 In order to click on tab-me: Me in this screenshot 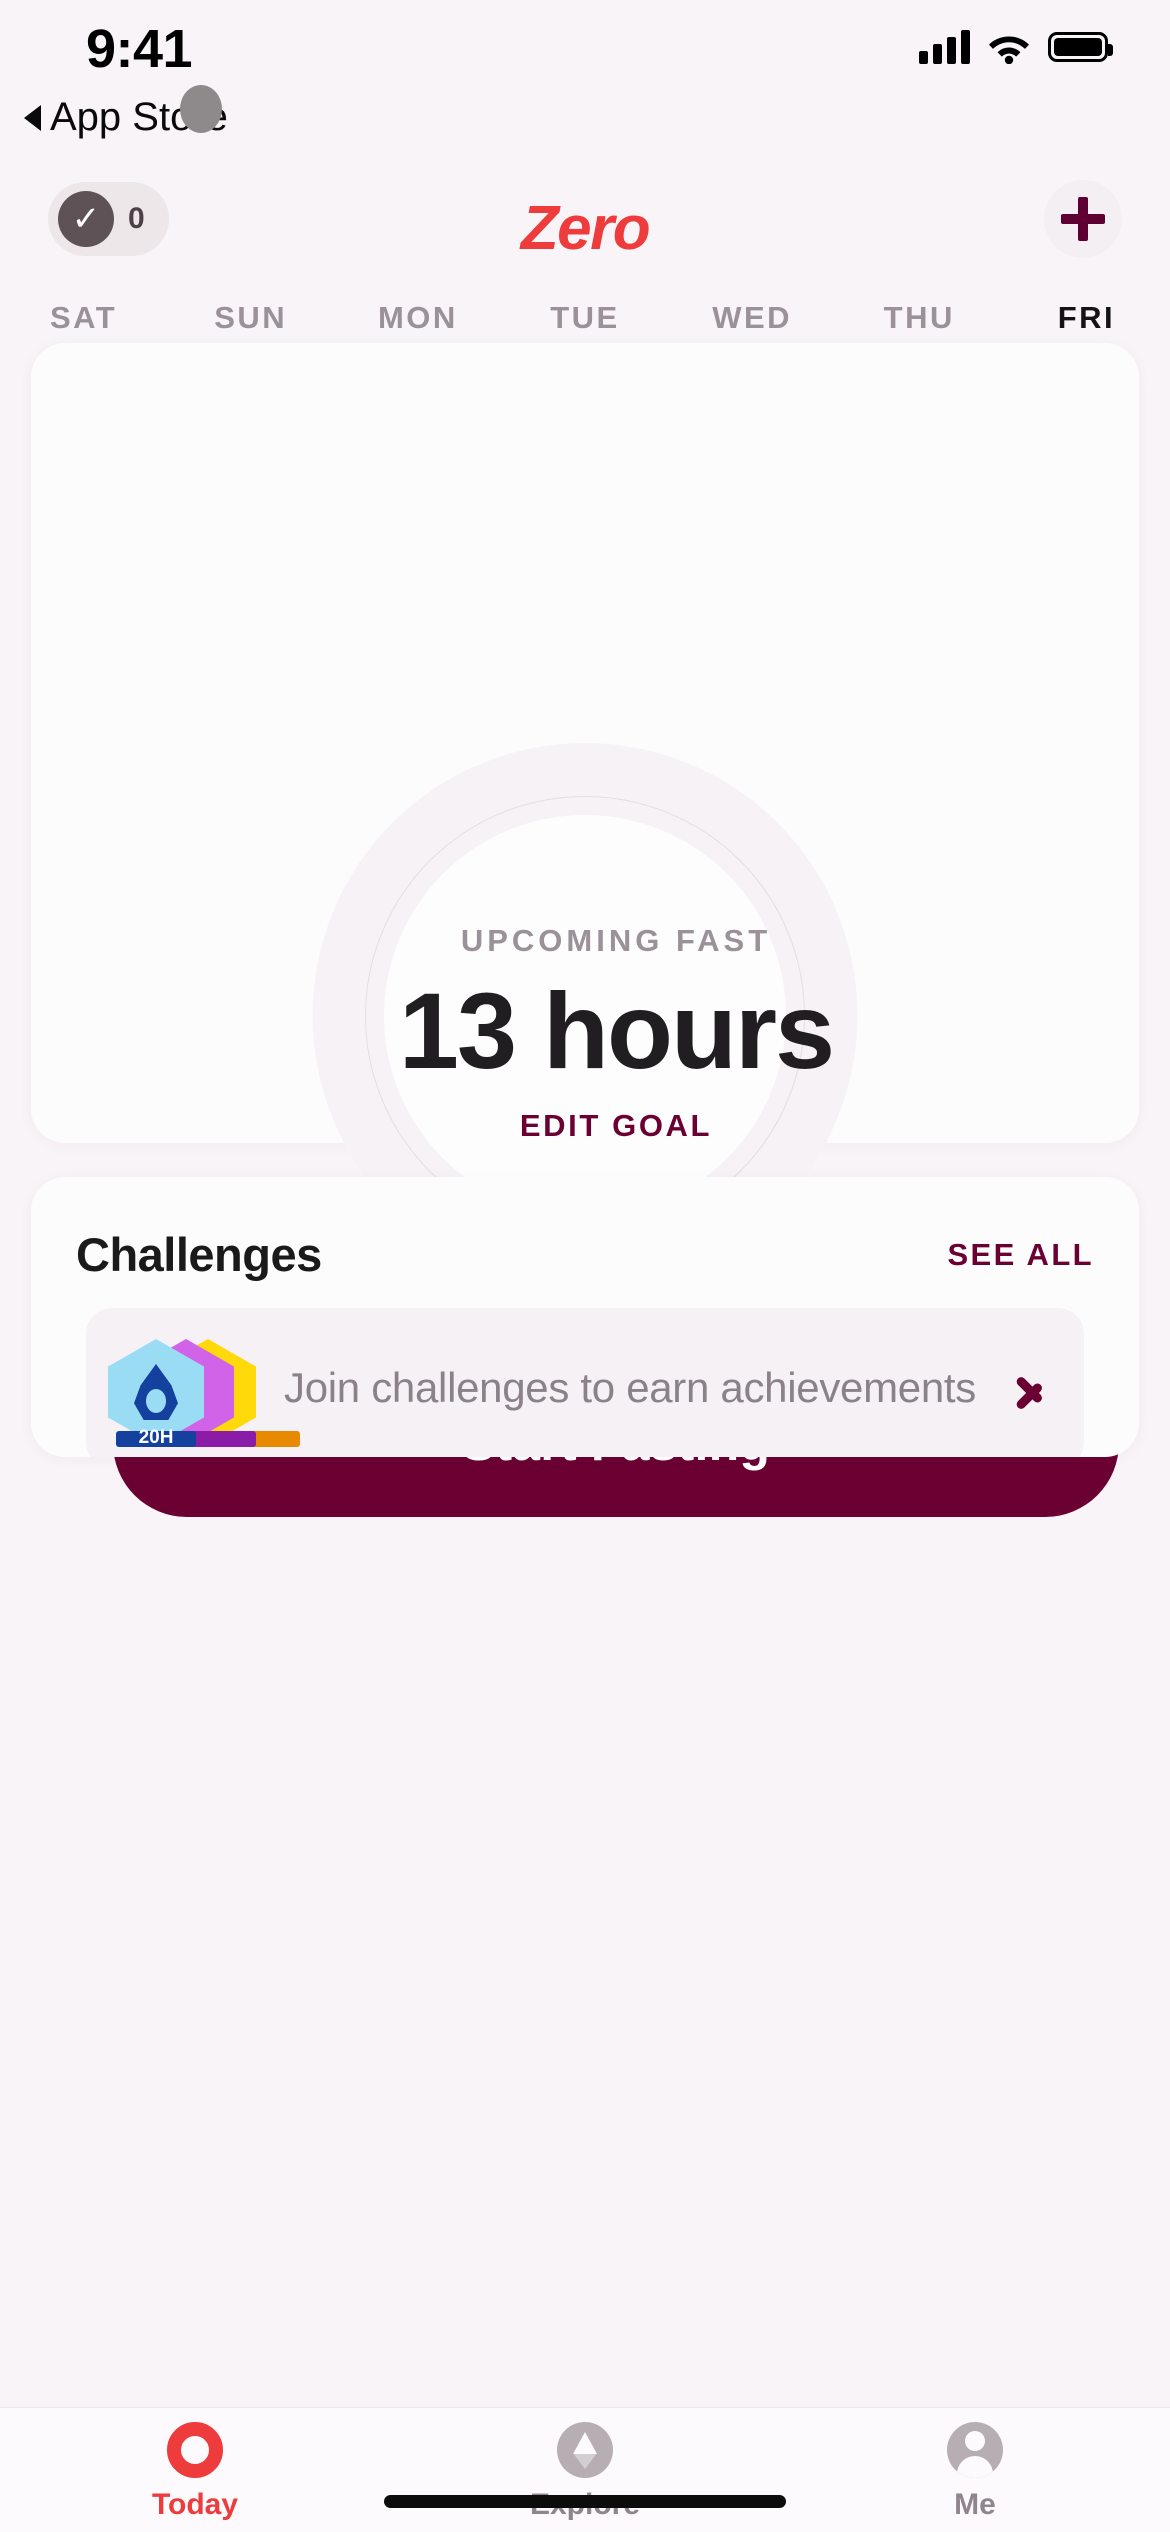, I will do `click(975, 2470)`.